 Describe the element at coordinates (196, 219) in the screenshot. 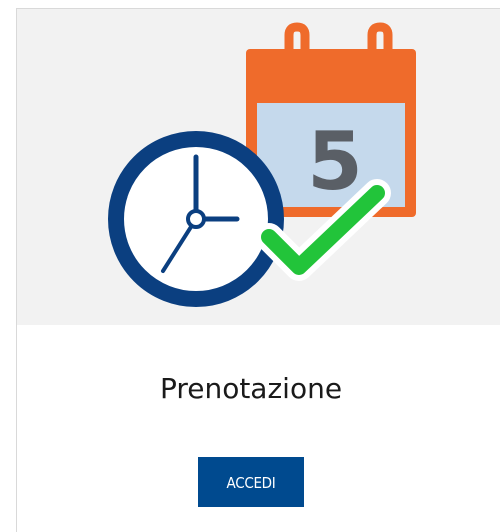

I see `clock-icon` at that location.